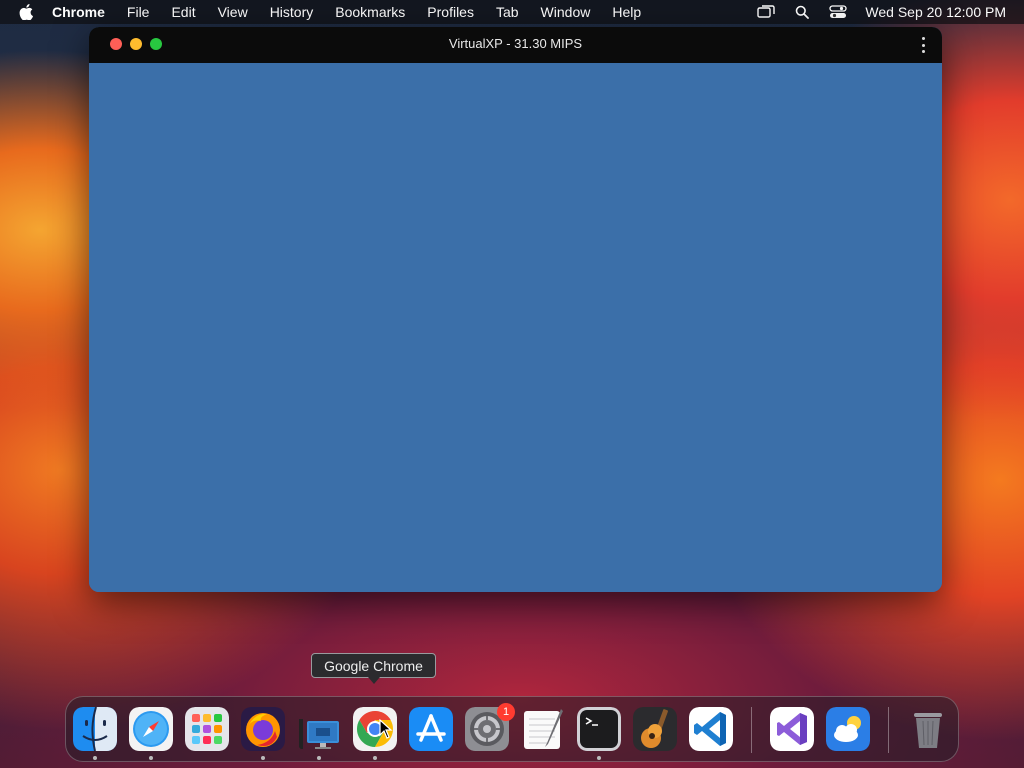 This screenshot has width=1024, height=768. Describe the element at coordinates (566, 12) in the screenshot. I see `menu-window: Window` at that location.